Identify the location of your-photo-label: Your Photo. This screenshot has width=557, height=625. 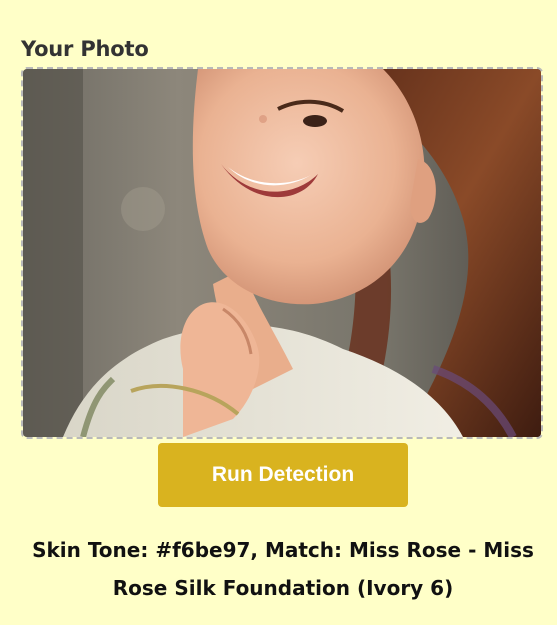
(85, 49).